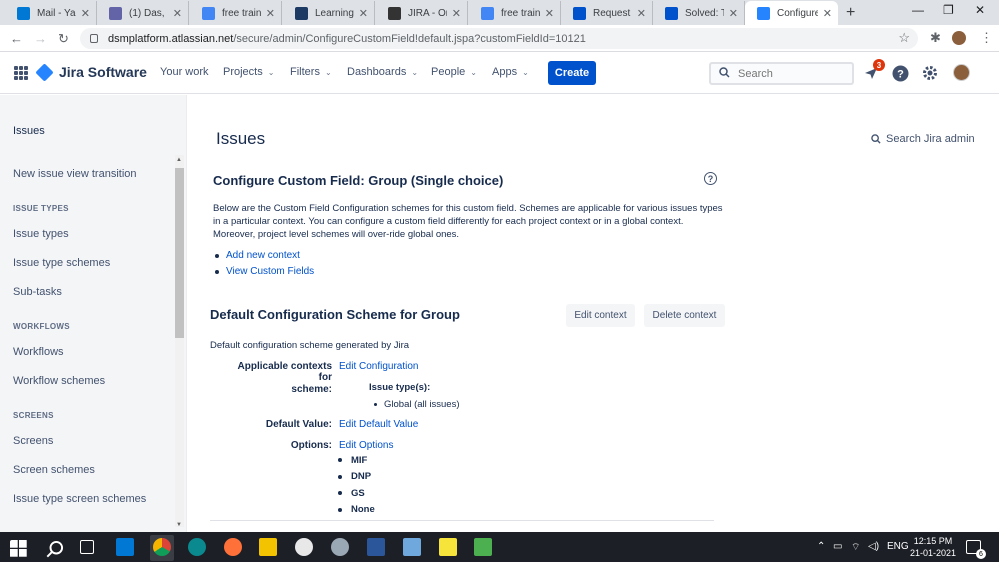 The height and width of the screenshot is (562, 999). What do you see at coordinates (427, 13) in the screenshot?
I see `browser-tab-label: JIRA - Onlin` at bounding box center [427, 13].